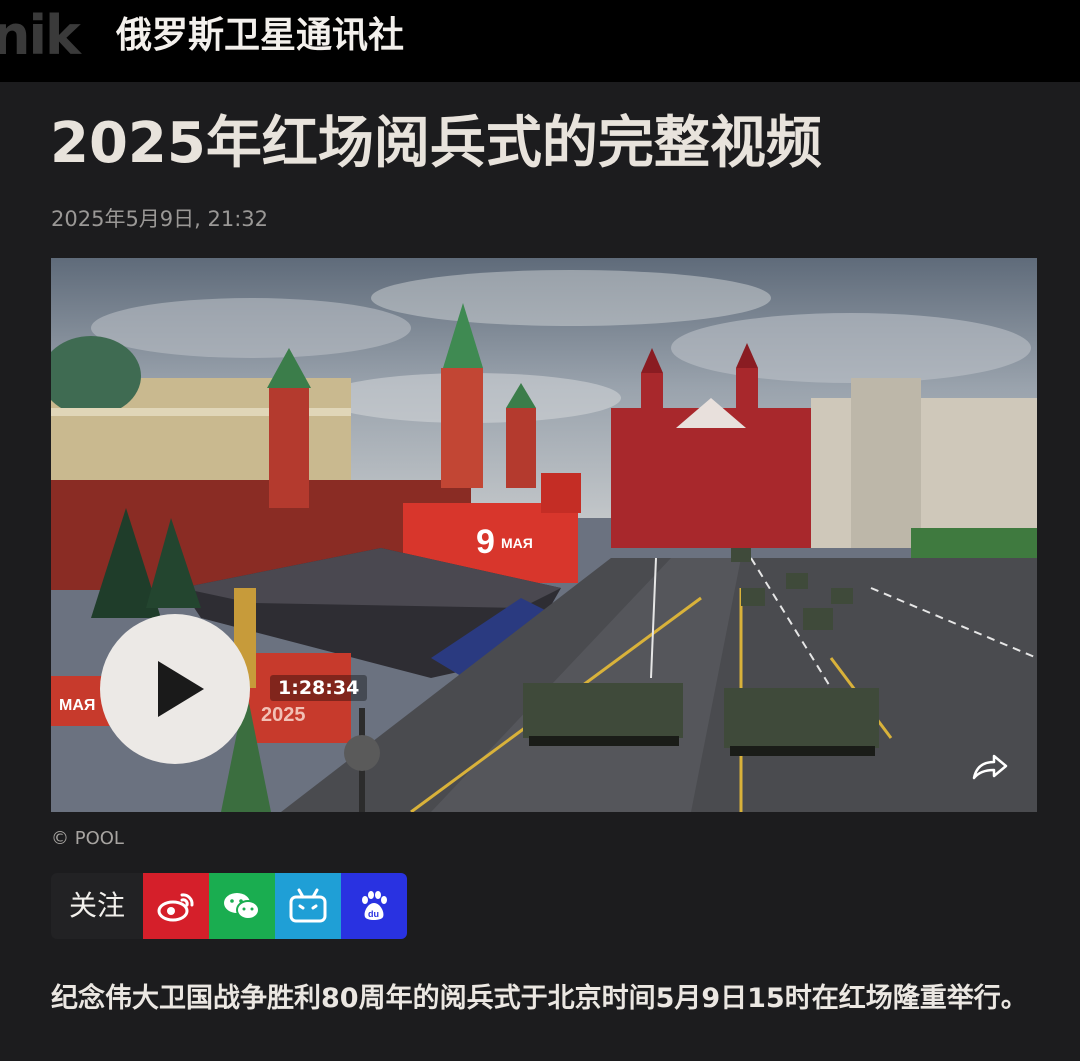 The height and width of the screenshot is (1061, 1080). What do you see at coordinates (436, 143) in the screenshot?
I see `article-title: 2025年红场阅兵式的完整视频` at bounding box center [436, 143].